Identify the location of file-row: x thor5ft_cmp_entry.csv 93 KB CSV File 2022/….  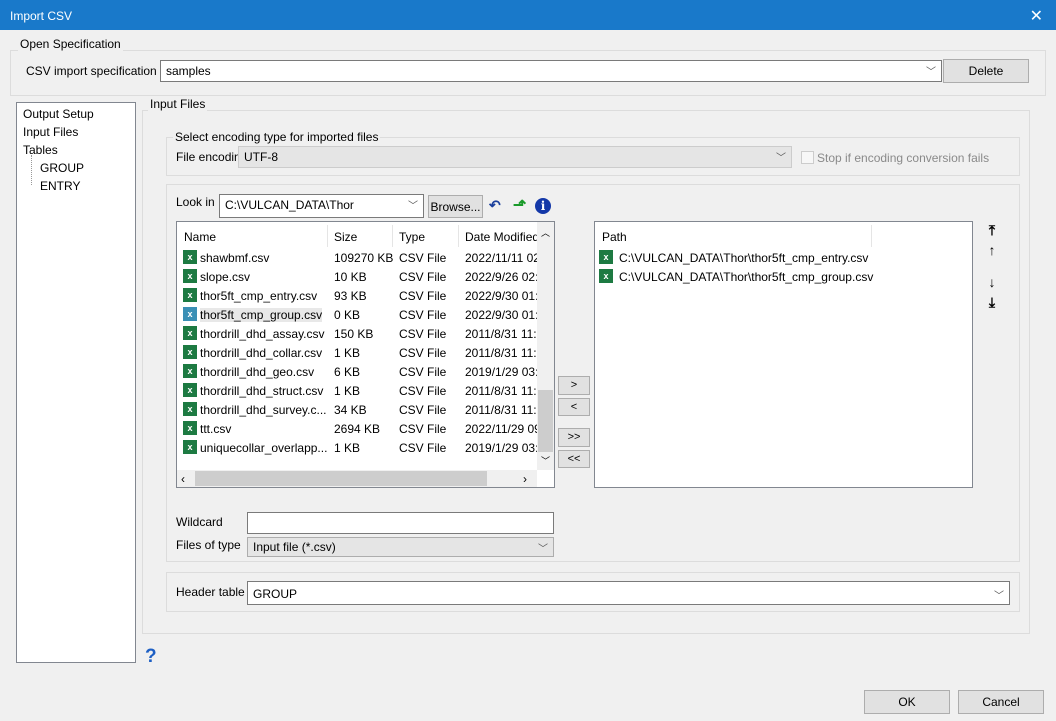
(359, 296).